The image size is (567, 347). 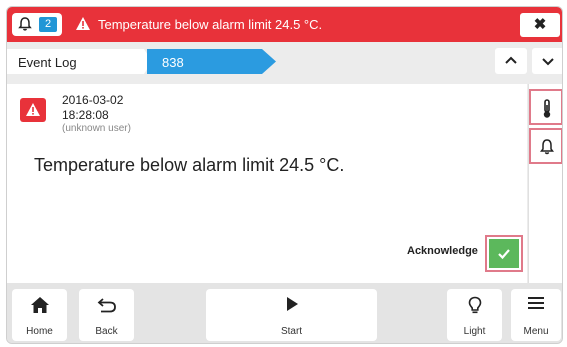 What do you see at coordinates (96, 128) in the screenshot?
I see `event-user: (unknown user)` at bounding box center [96, 128].